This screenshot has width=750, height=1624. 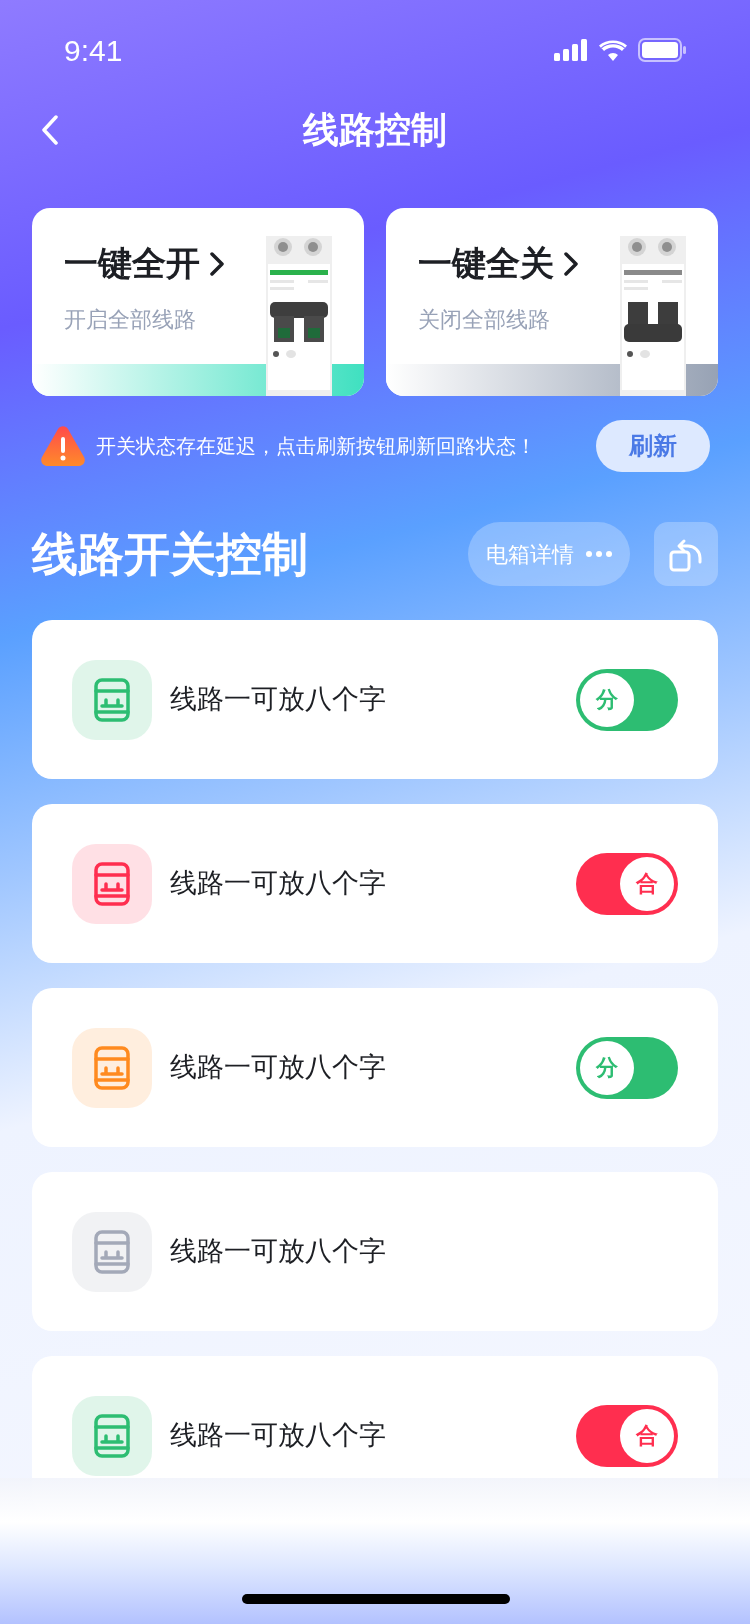 I want to click on notice-text: 开关状态存在延迟，点击刷新按钮刷新回路状态！, so click(x=316, y=446).